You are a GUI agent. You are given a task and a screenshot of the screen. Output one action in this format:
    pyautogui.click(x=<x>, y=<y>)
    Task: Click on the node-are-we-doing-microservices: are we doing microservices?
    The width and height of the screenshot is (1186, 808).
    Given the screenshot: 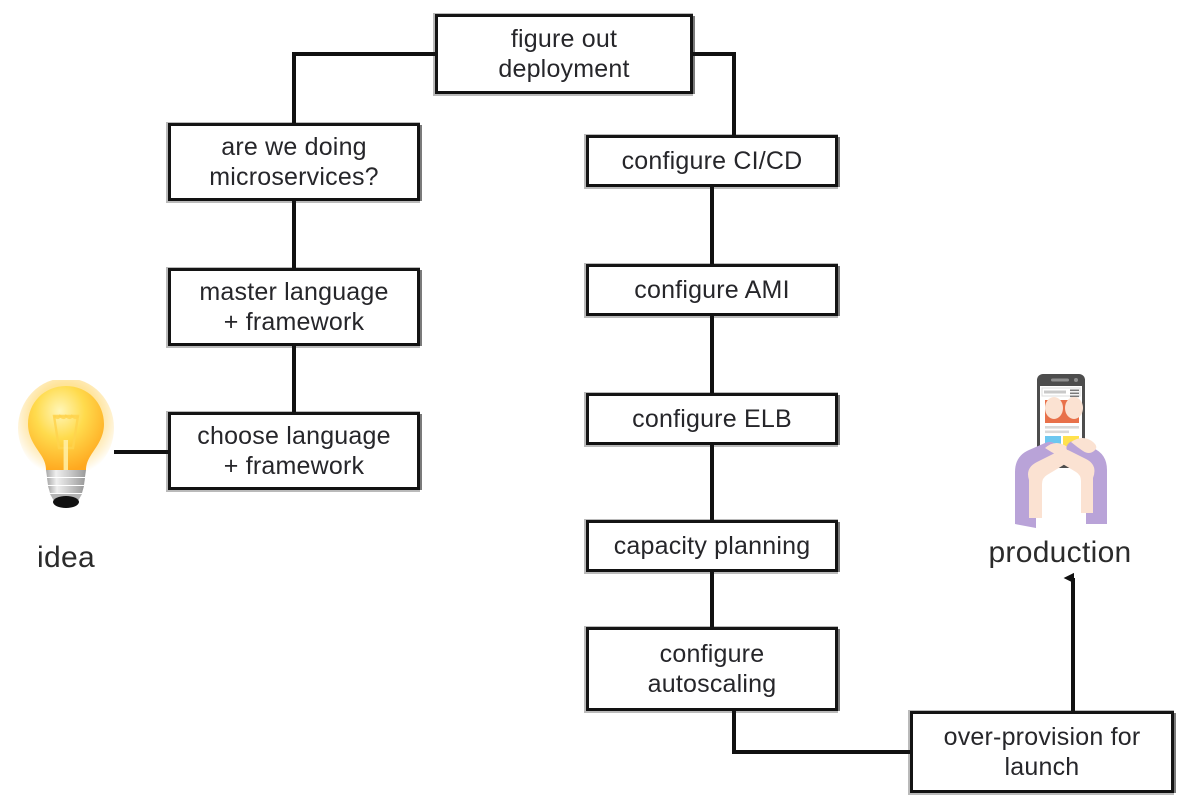 What is the action you would take?
    pyautogui.click(x=294, y=162)
    